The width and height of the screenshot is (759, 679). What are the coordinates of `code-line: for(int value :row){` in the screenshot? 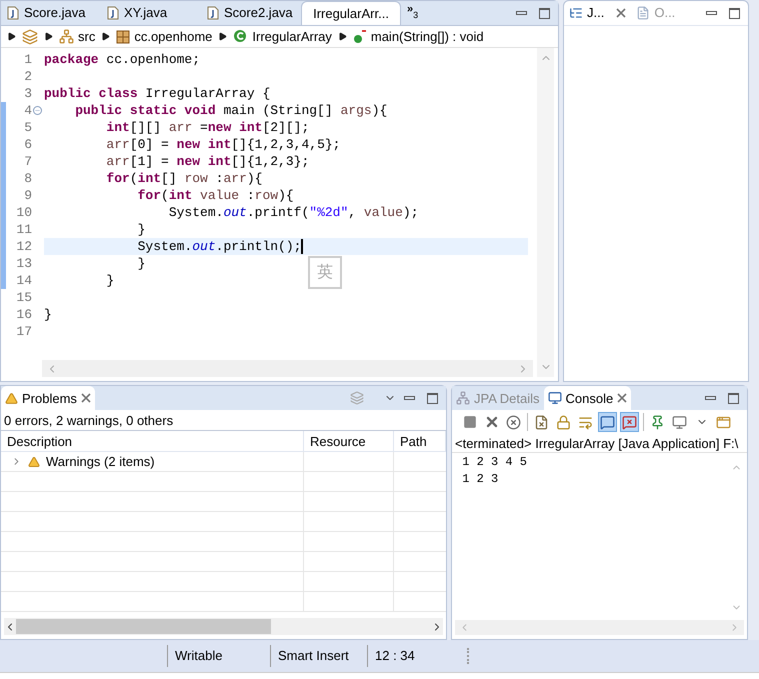 It's located at (215, 195).